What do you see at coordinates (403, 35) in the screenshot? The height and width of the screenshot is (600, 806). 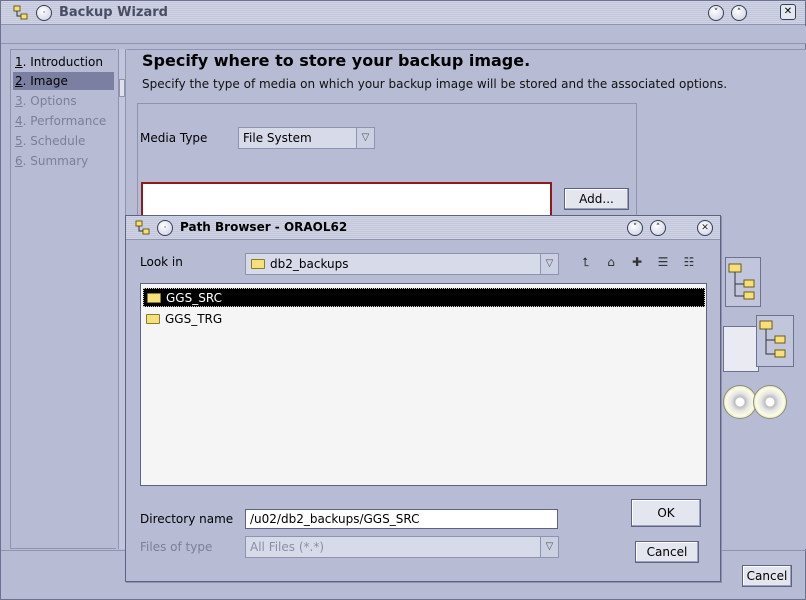 I see `window-toolbar-strip` at bounding box center [403, 35].